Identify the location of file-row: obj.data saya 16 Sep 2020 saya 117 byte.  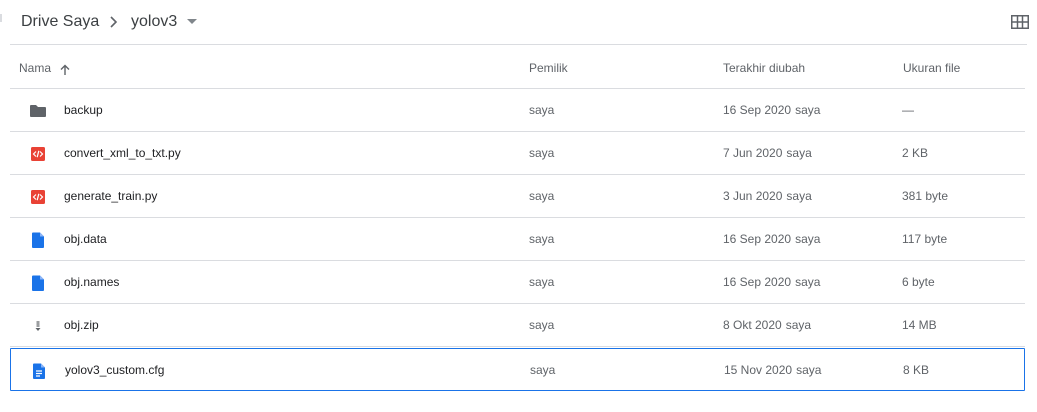
(517, 239).